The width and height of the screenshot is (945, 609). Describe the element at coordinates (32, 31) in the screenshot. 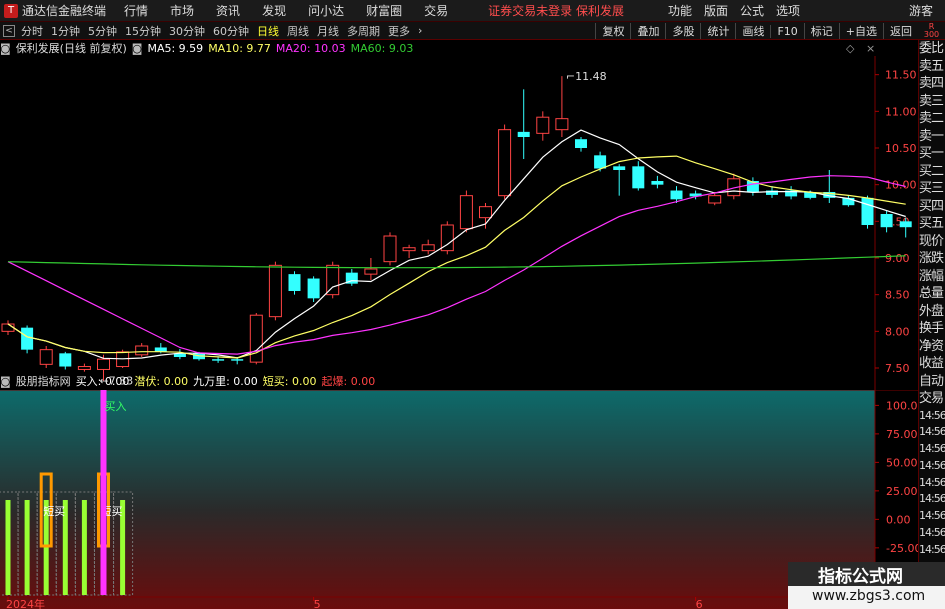

I see `period-intraday: 分时` at that location.